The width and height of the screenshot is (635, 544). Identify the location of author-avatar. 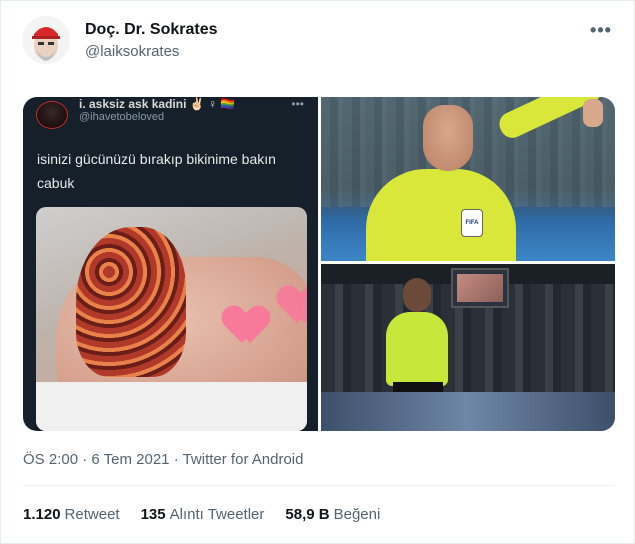
(46, 40).